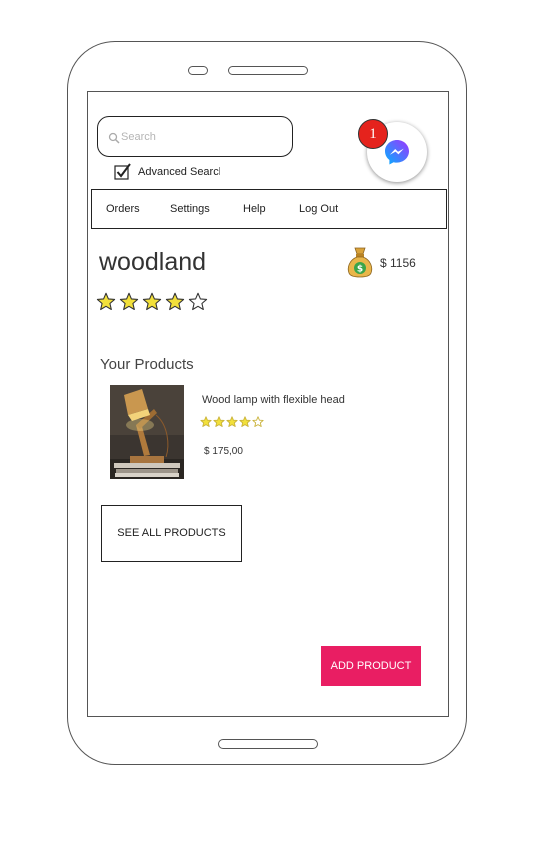 The width and height of the screenshot is (535, 846). What do you see at coordinates (254, 209) in the screenshot?
I see `nav-item-help: Help` at bounding box center [254, 209].